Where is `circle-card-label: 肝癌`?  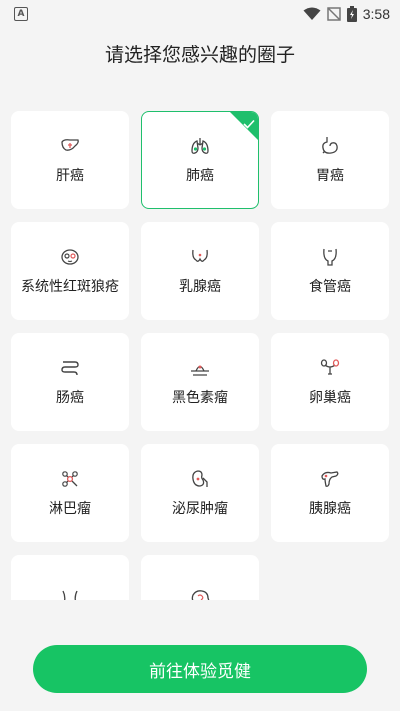 circle-card-label: 肝癌 is located at coordinates (70, 176).